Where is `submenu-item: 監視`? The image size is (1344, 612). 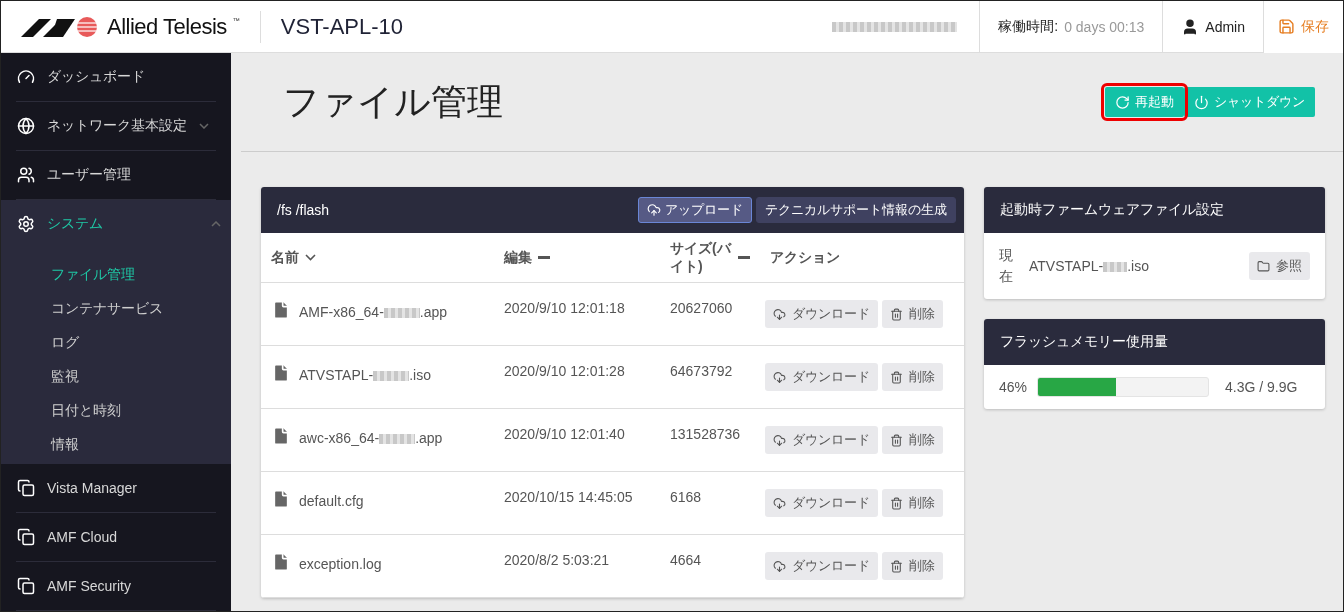 submenu-item: 監視 is located at coordinates (116, 377).